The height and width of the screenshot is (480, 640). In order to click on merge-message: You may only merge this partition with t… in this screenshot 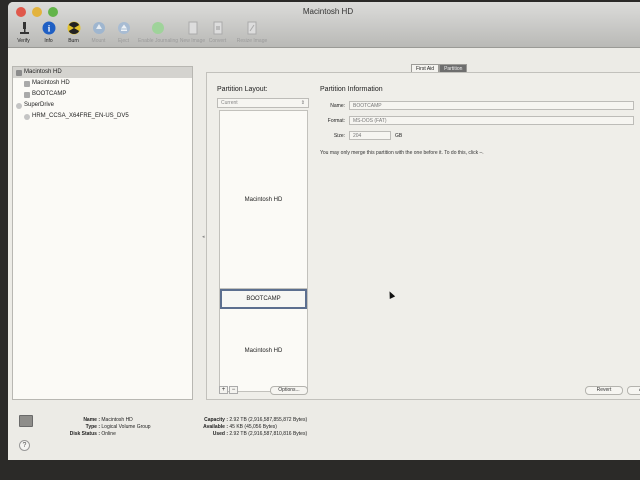, I will do `click(402, 153)`.